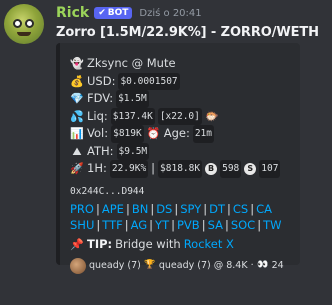 This screenshot has width=332, height=305. I want to click on trophy-icon: 🏆, so click(150, 265).